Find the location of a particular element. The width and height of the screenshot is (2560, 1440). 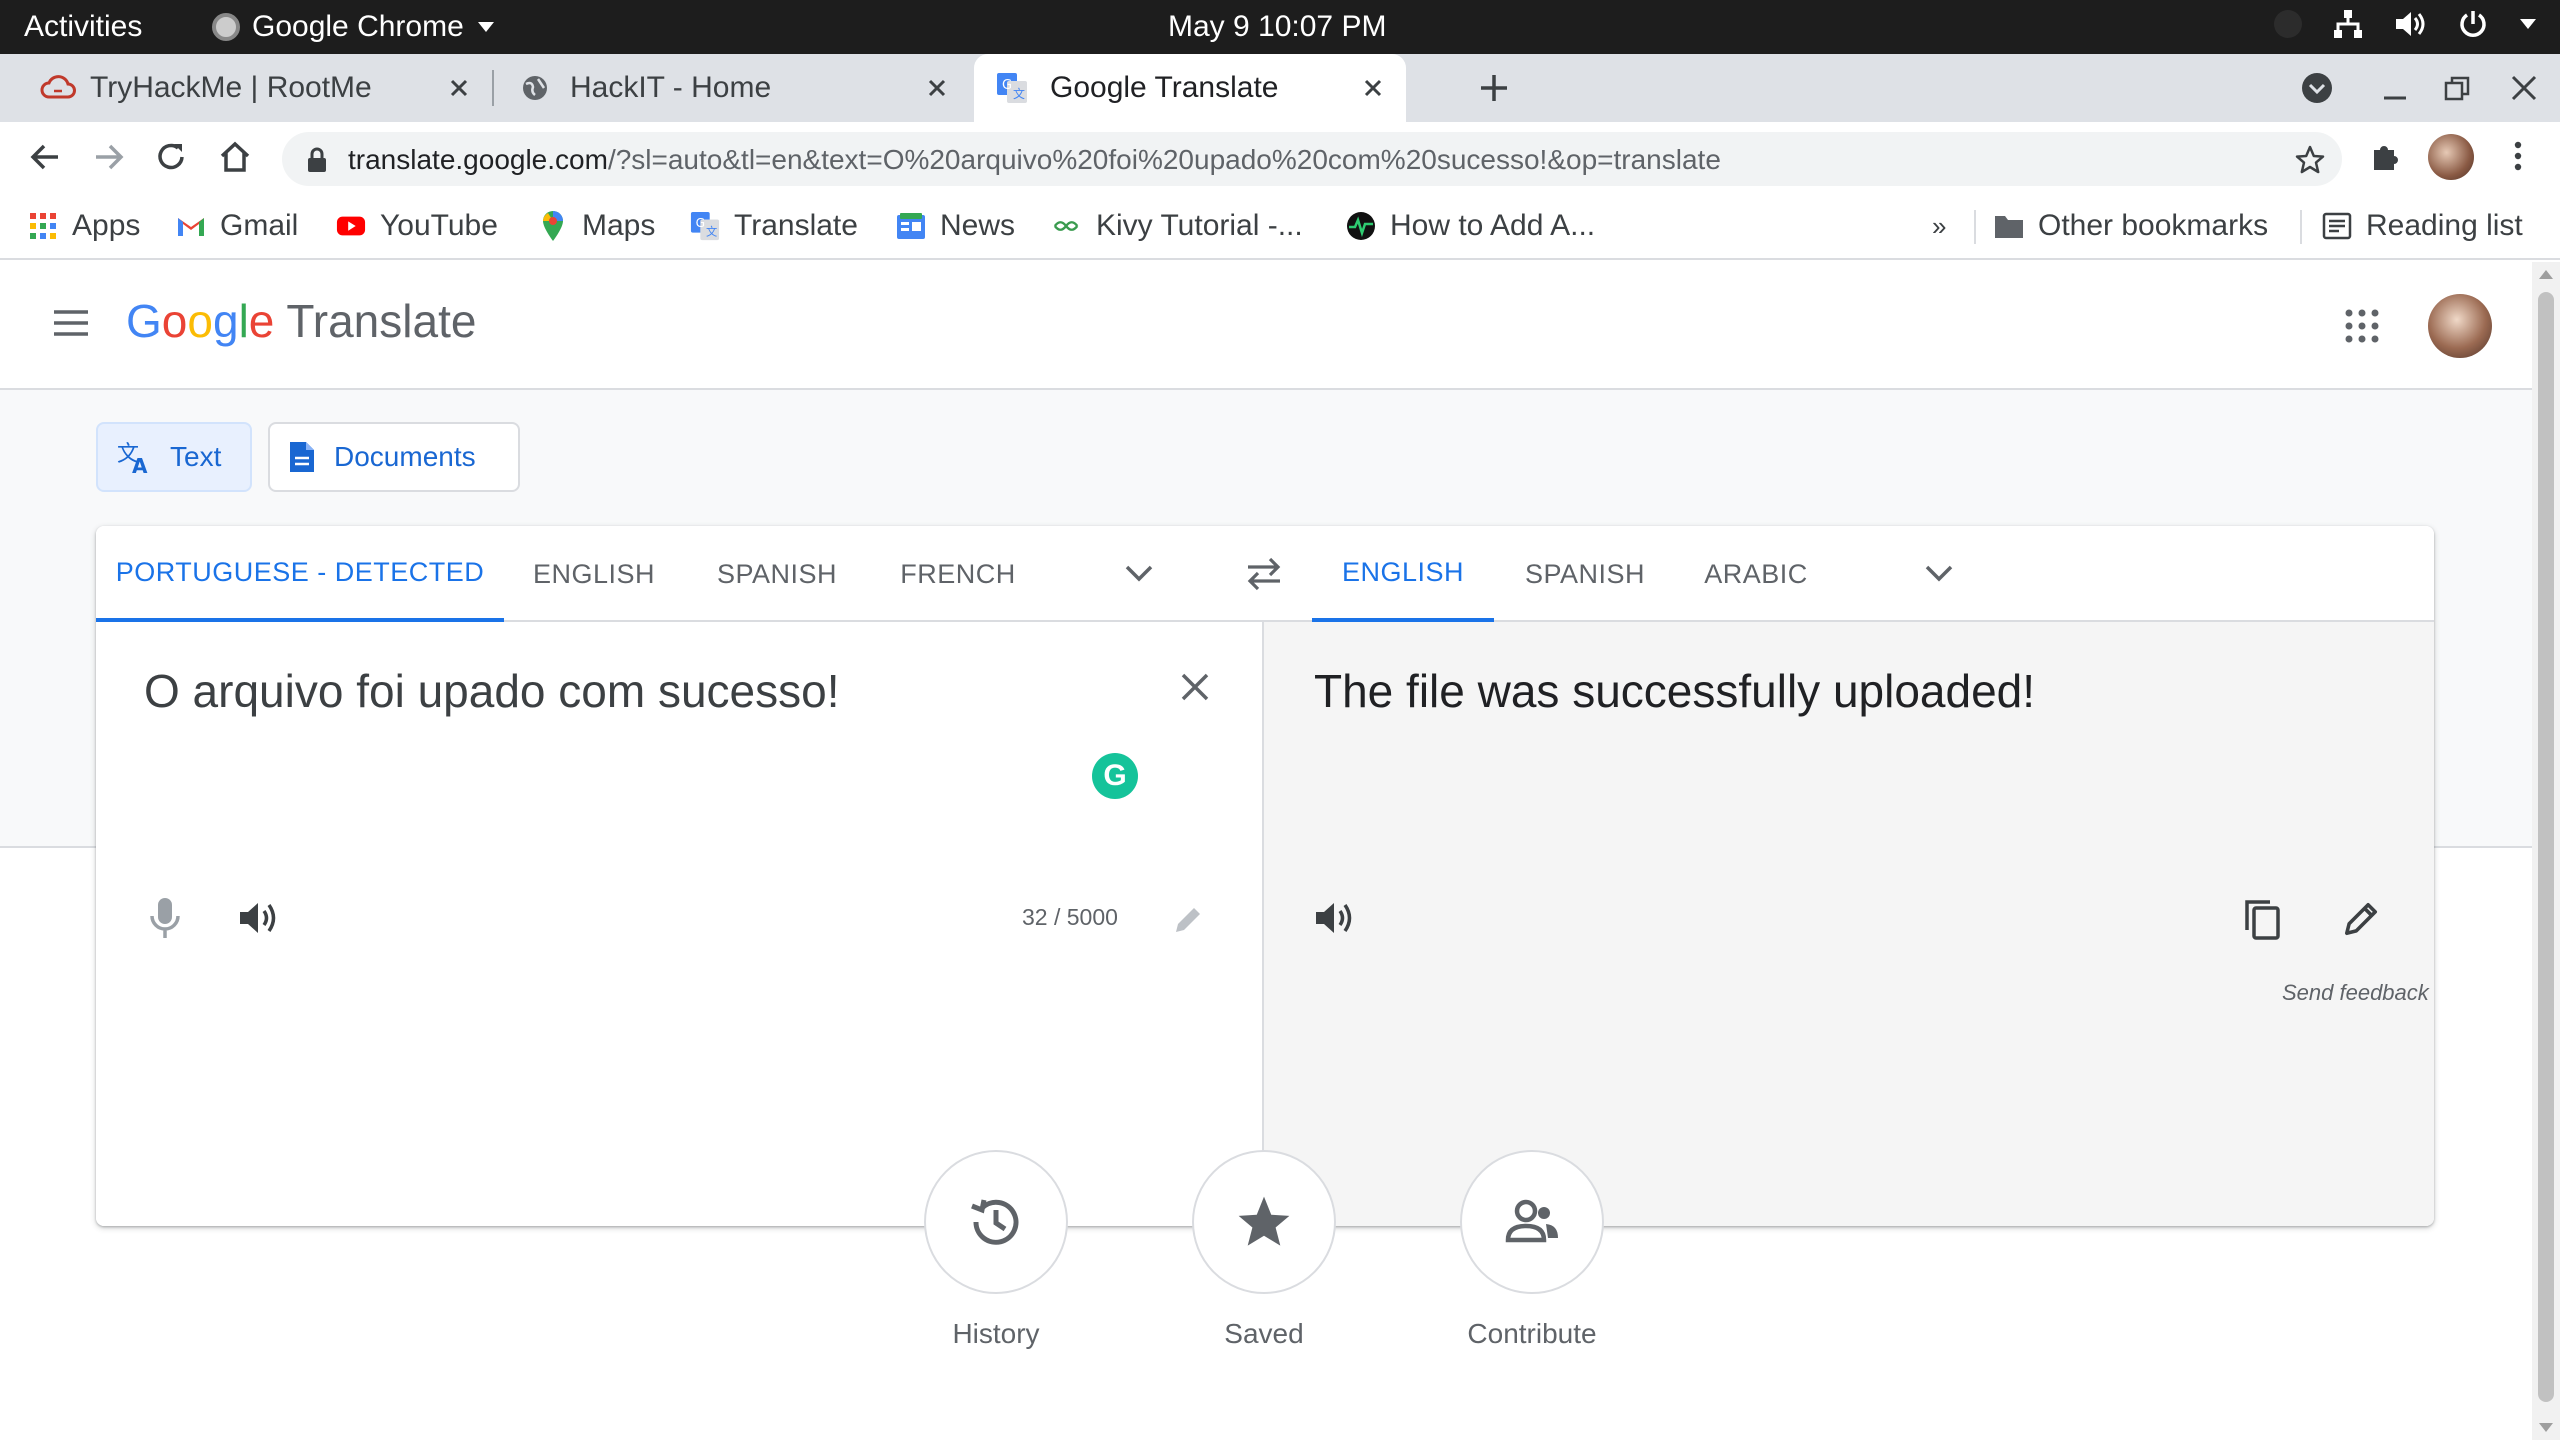

folder-icon is located at coordinates (2009, 226).